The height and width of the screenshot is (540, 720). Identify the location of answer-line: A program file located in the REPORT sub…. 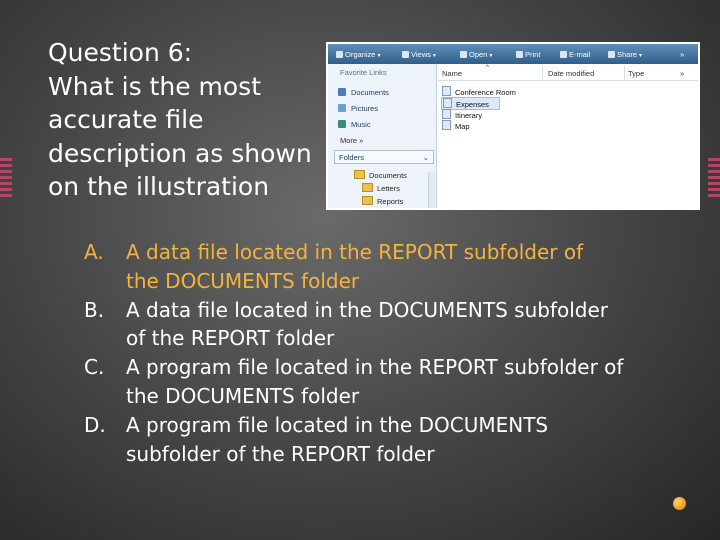
(375, 367).